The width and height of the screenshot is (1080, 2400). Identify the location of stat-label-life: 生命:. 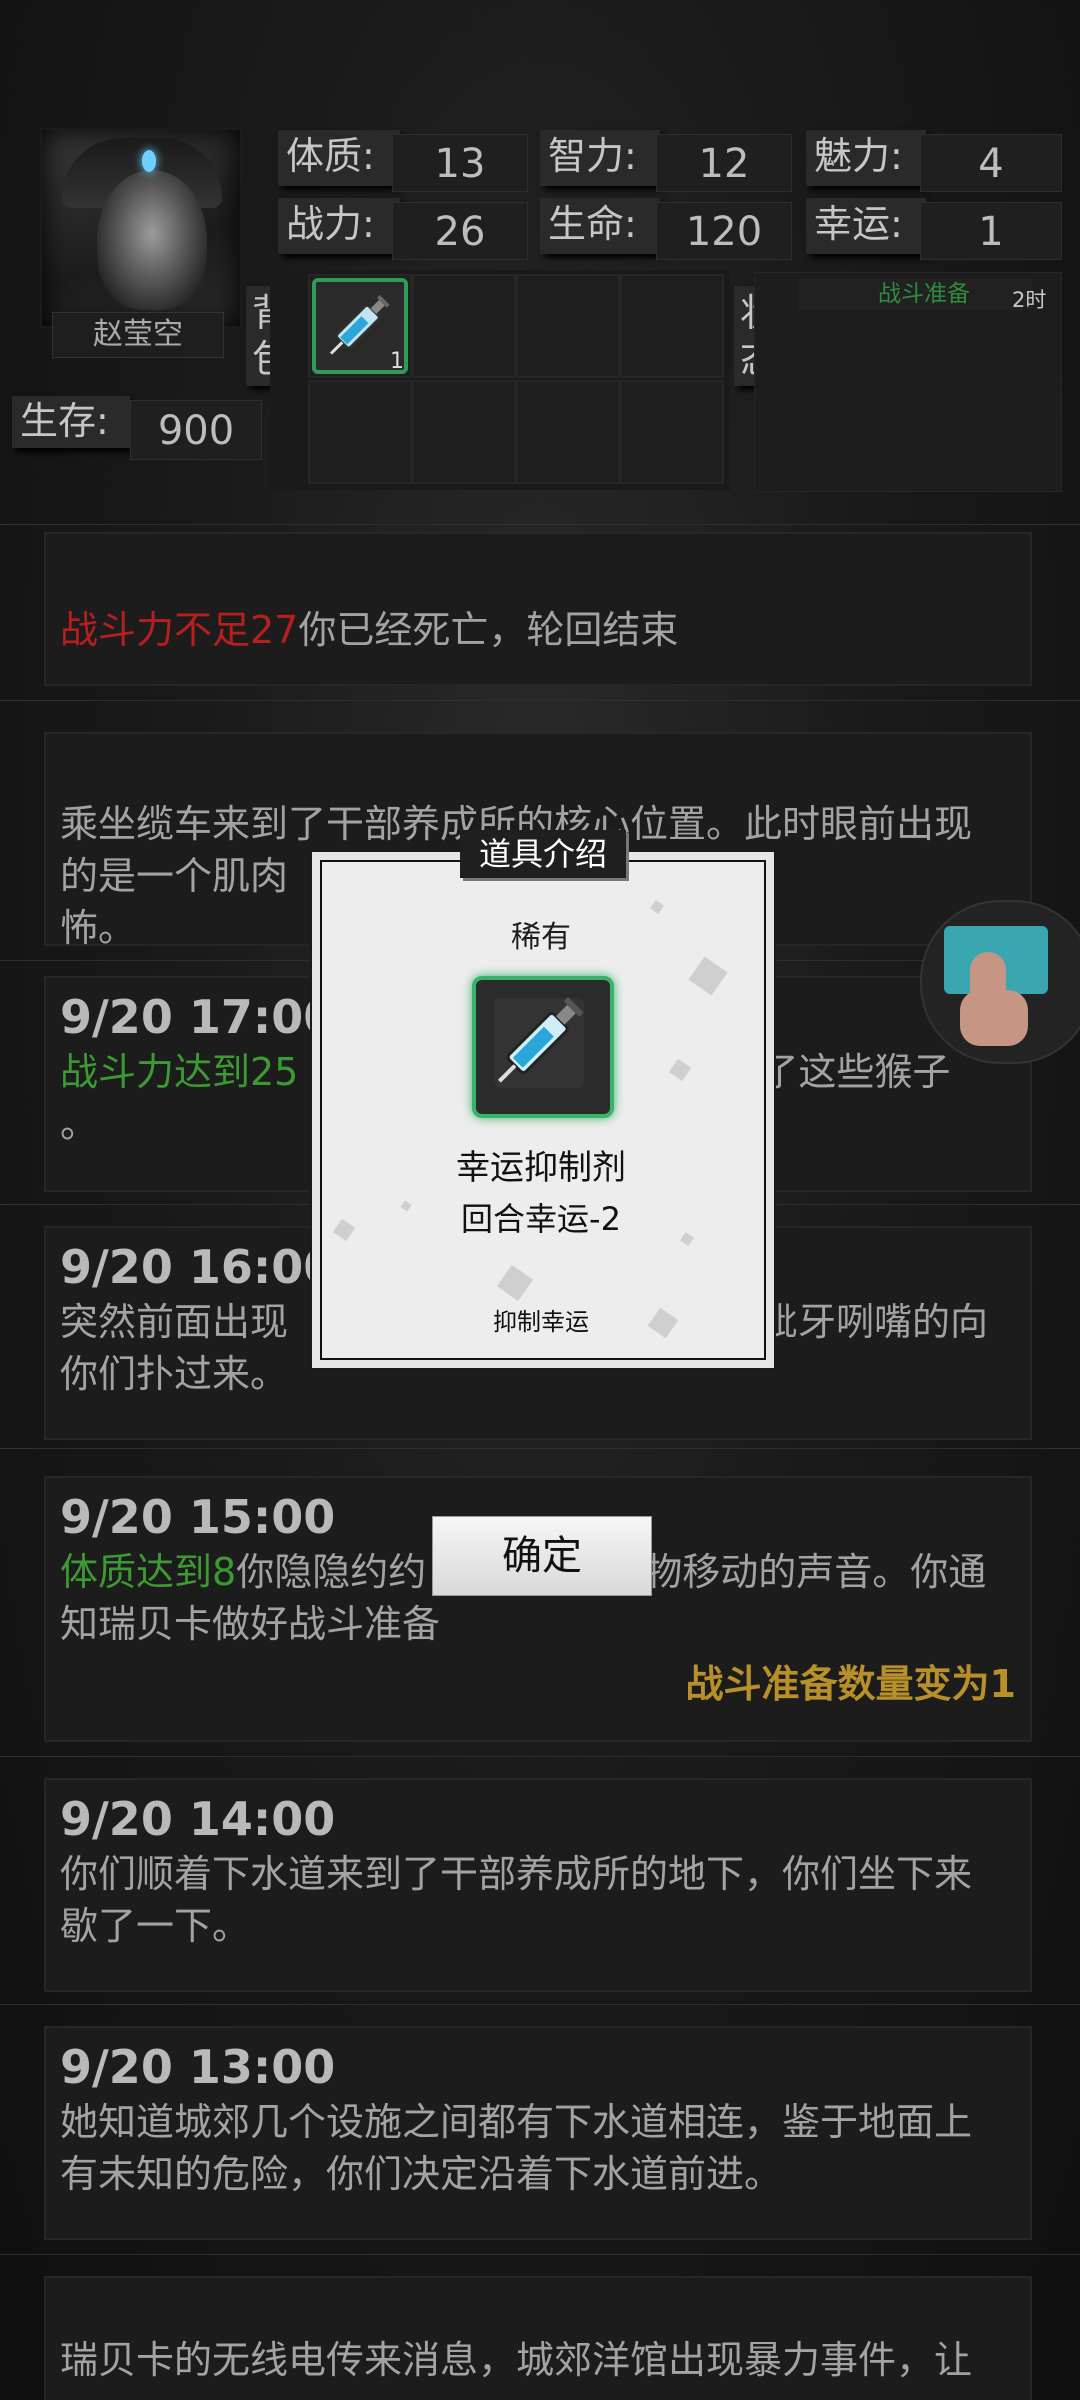
(600, 226).